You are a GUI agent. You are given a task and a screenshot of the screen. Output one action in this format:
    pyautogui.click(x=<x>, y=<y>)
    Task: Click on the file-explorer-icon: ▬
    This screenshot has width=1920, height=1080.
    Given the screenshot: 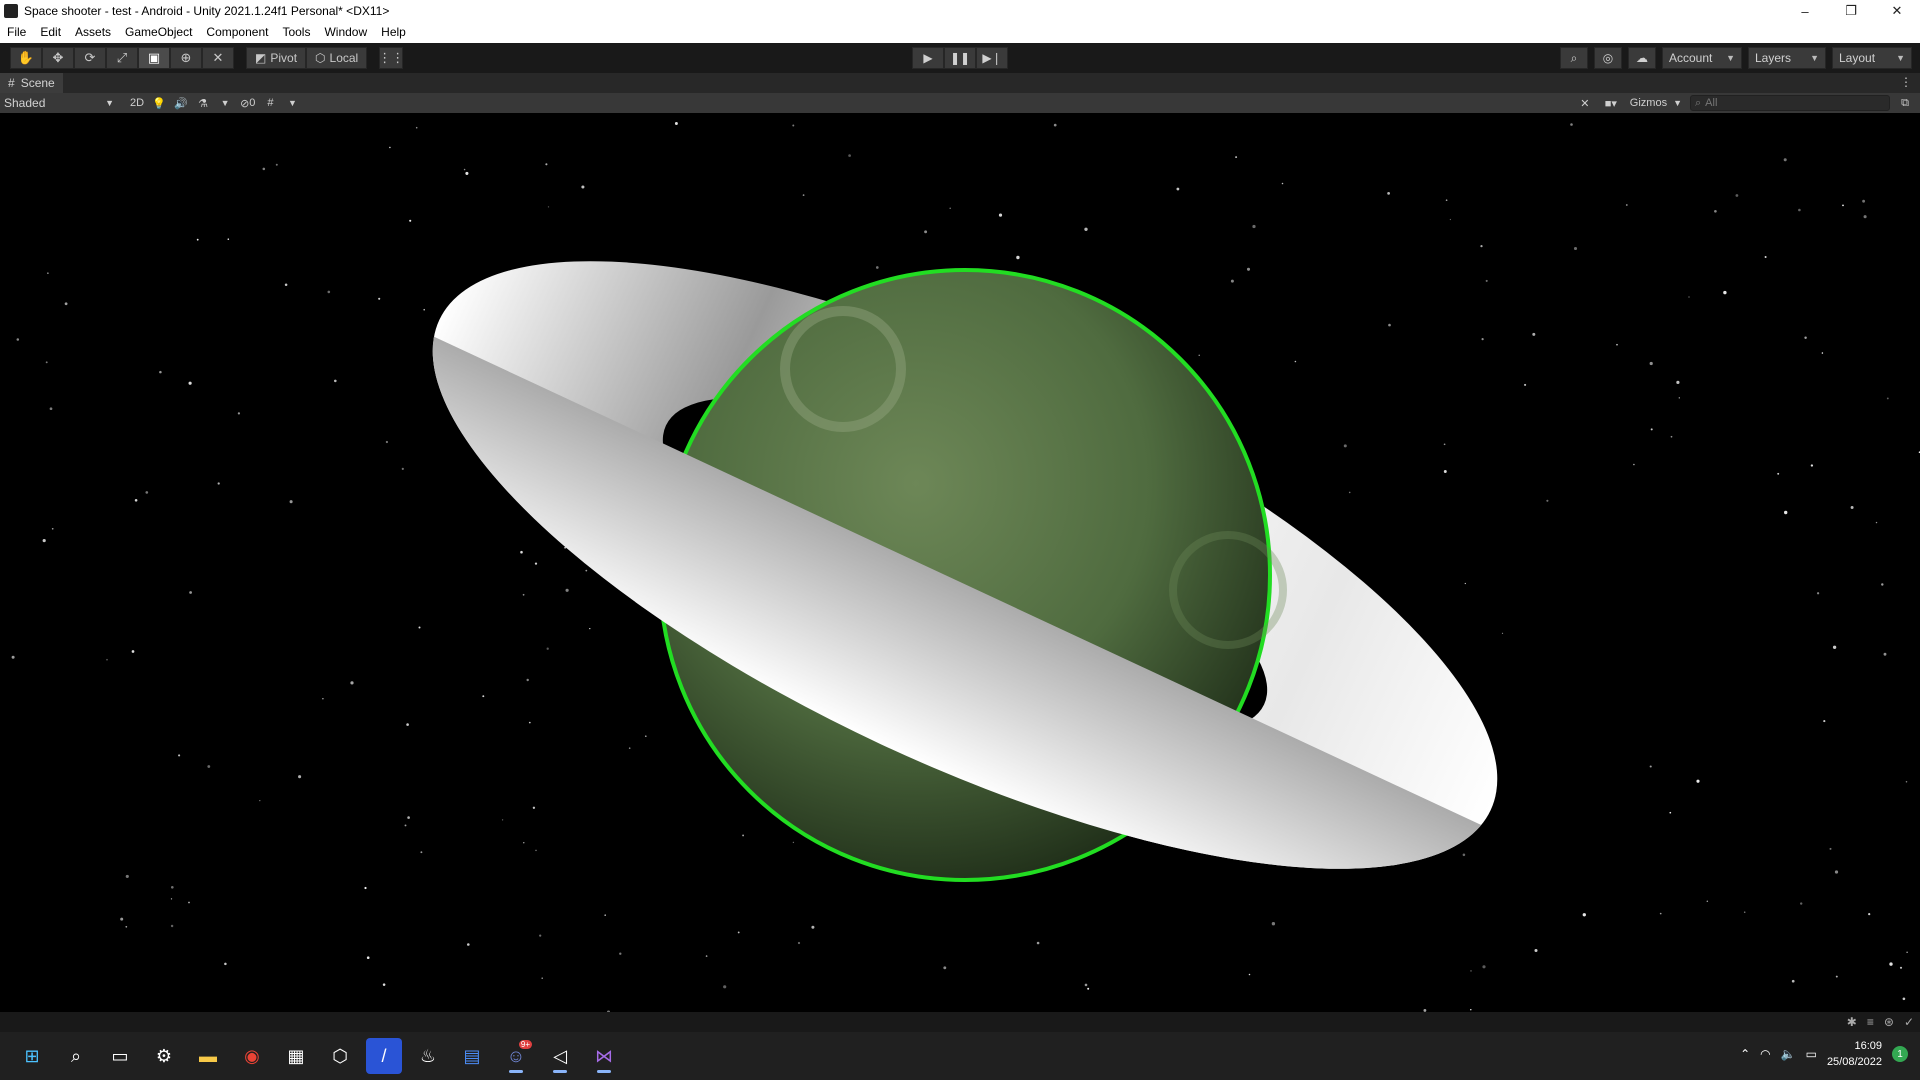 What is the action you would take?
    pyautogui.click(x=208, y=1056)
    